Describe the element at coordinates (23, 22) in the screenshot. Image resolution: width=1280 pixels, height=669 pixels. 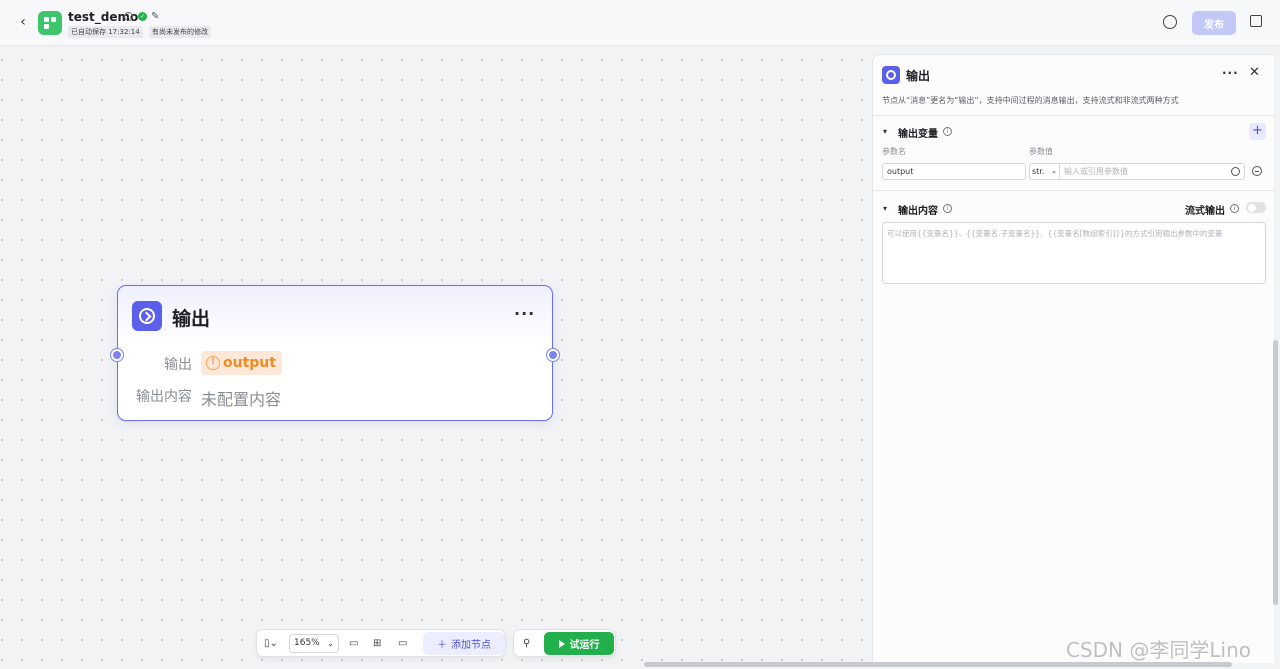
I see `back-icon: ‹` at that location.